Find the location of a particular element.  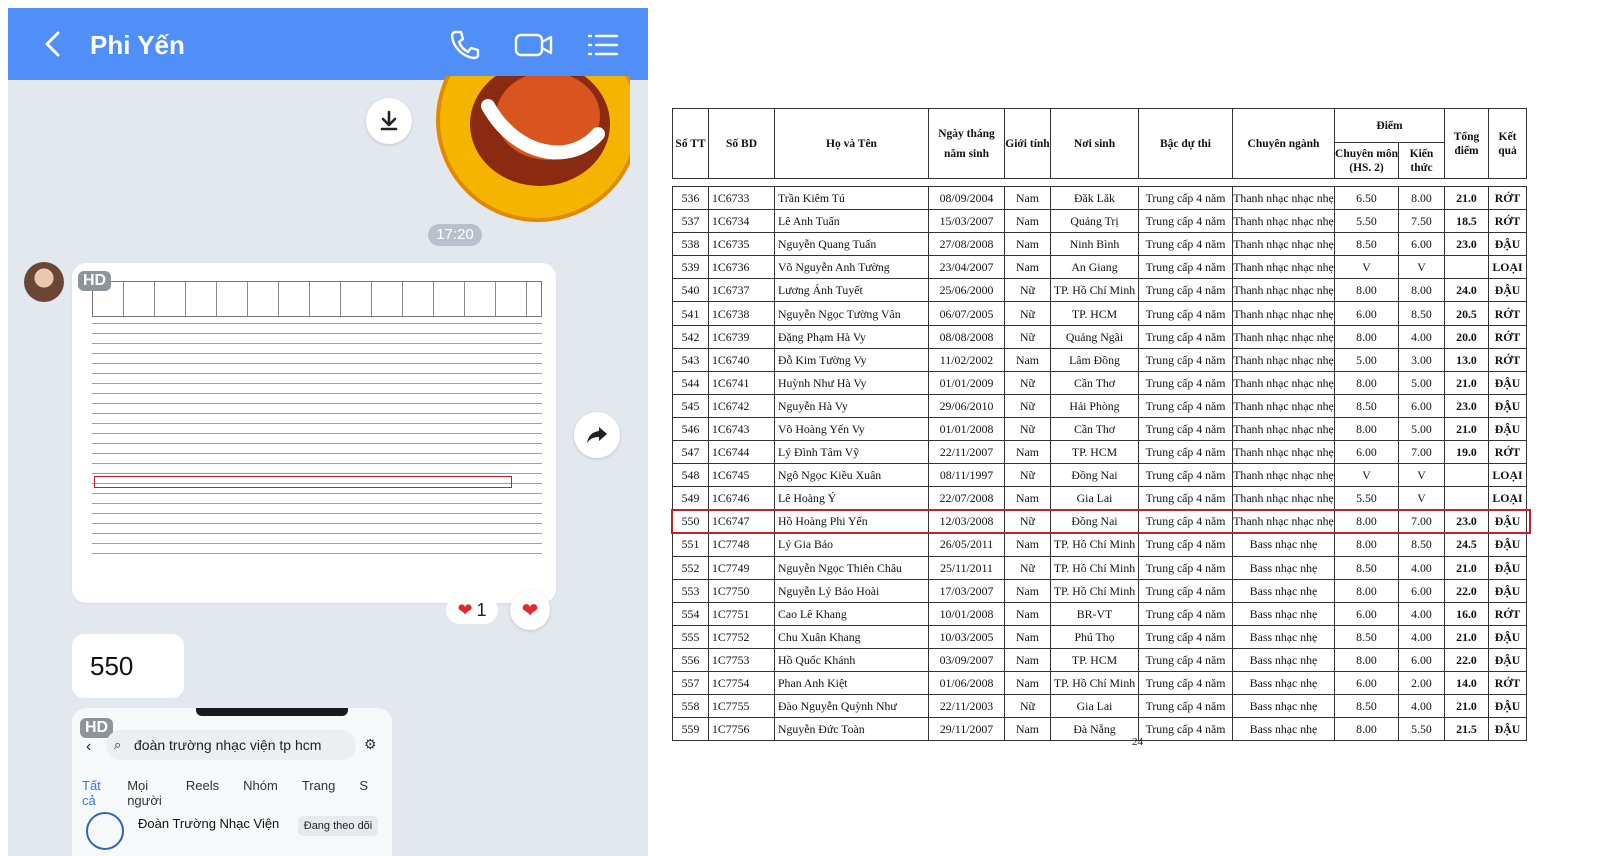

cell-dob: 01/06/2008 is located at coordinates (966, 683).